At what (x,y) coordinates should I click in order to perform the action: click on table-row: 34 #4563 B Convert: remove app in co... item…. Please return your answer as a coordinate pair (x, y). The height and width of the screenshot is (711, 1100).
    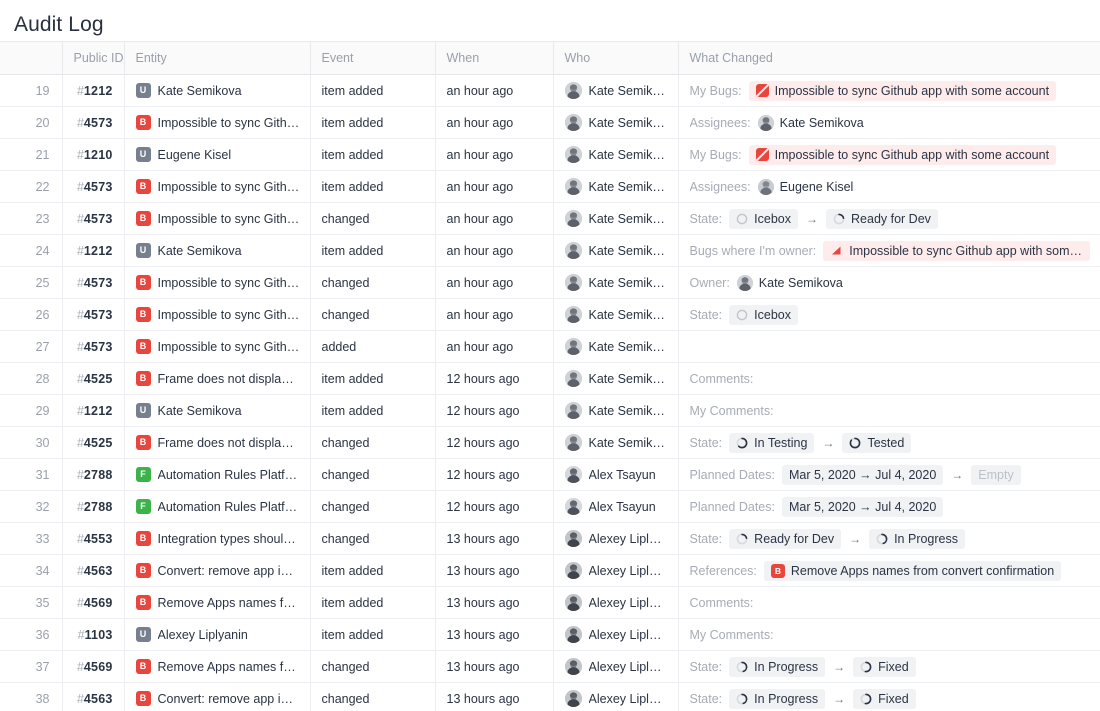
    Looking at the image, I should click on (550, 570).